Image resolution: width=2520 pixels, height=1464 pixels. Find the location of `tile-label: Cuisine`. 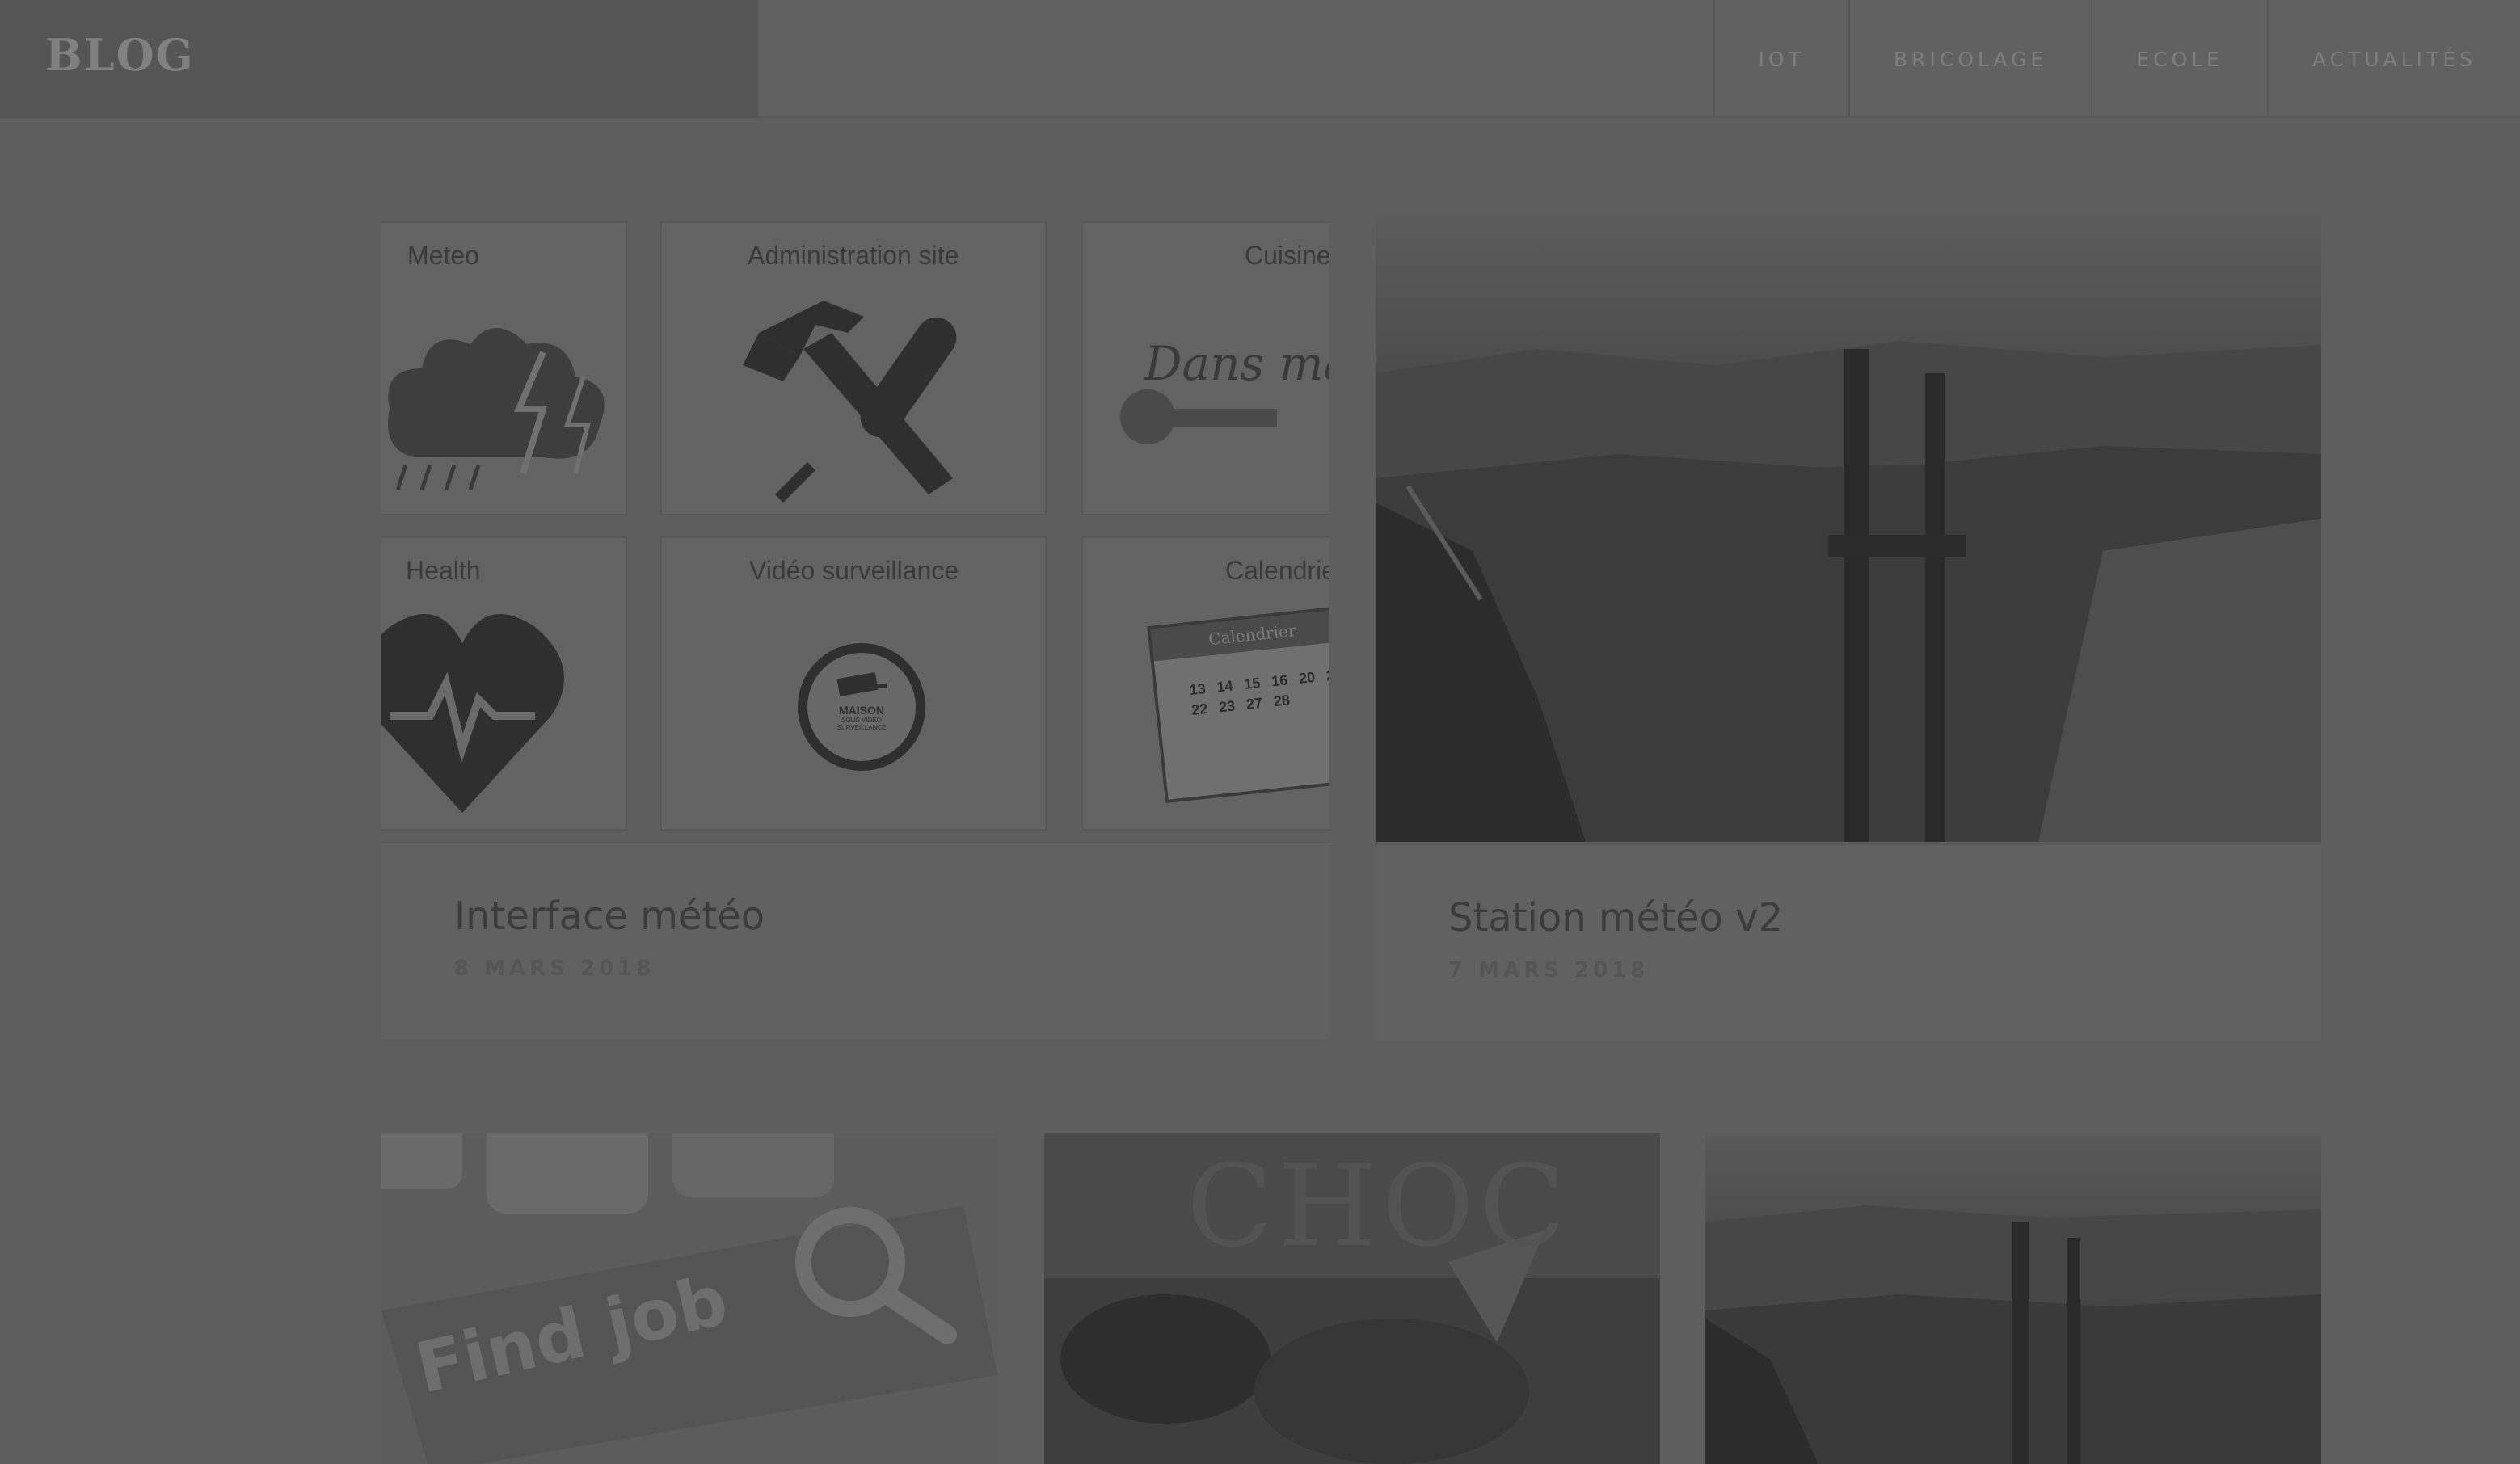

tile-label: Cuisine is located at coordinates (1287, 255).